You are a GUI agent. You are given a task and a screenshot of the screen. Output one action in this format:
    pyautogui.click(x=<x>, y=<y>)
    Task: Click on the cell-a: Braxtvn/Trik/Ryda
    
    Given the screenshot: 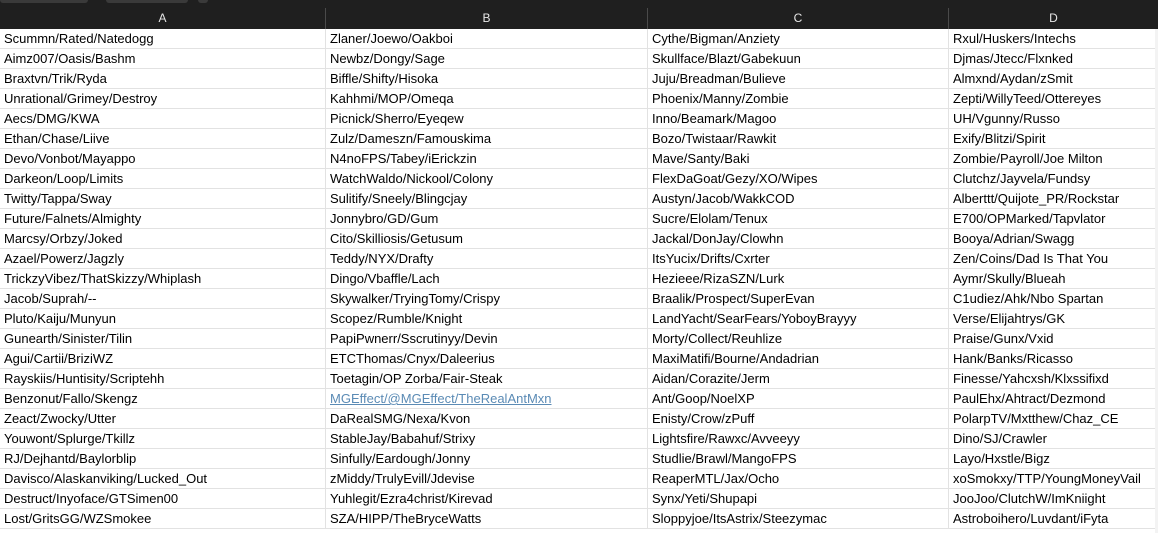 What is the action you would take?
    pyautogui.click(x=163, y=79)
    